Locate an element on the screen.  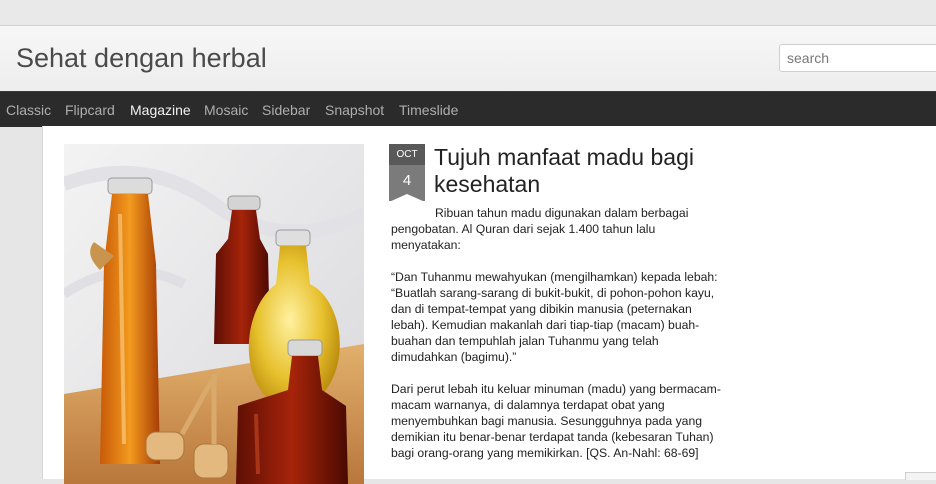
browser-top-strip is located at coordinates (468, 13).